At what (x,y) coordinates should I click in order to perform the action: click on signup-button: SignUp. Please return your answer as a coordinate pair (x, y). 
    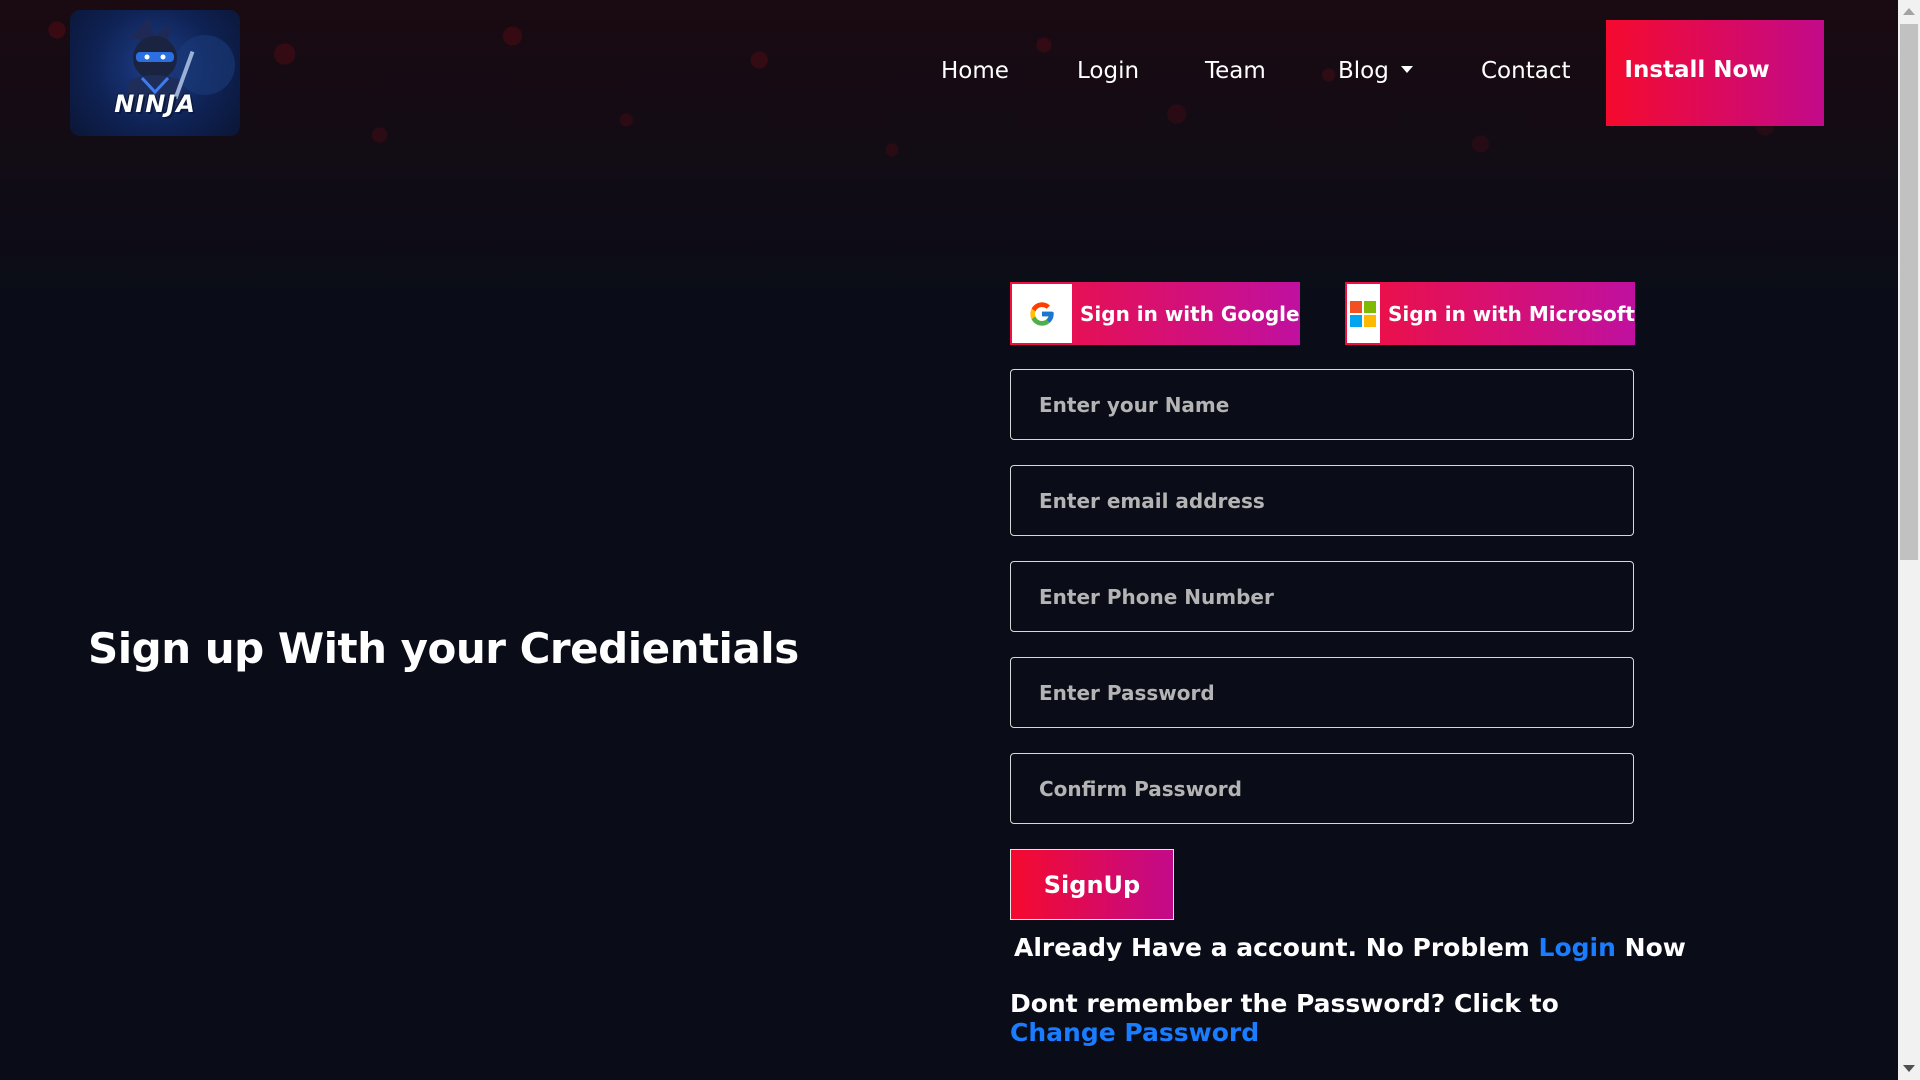
    Looking at the image, I should click on (1092, 884).